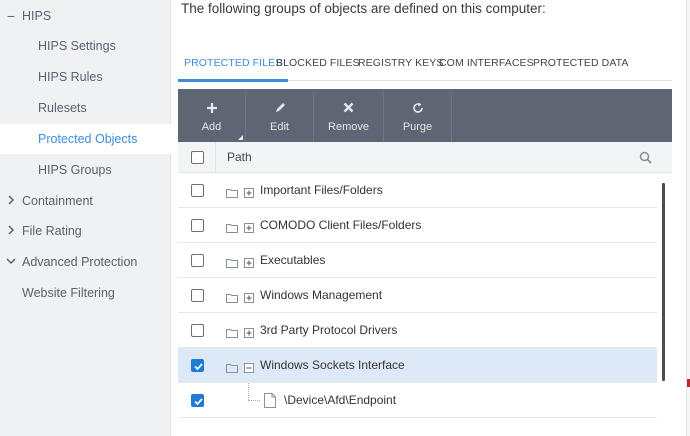 The height and width of the screenshot is (436, 690). Describe the element at coordinates (75, 170) in the screenshot. I see `sidebar-item-label: HIPS Groups` at that location.